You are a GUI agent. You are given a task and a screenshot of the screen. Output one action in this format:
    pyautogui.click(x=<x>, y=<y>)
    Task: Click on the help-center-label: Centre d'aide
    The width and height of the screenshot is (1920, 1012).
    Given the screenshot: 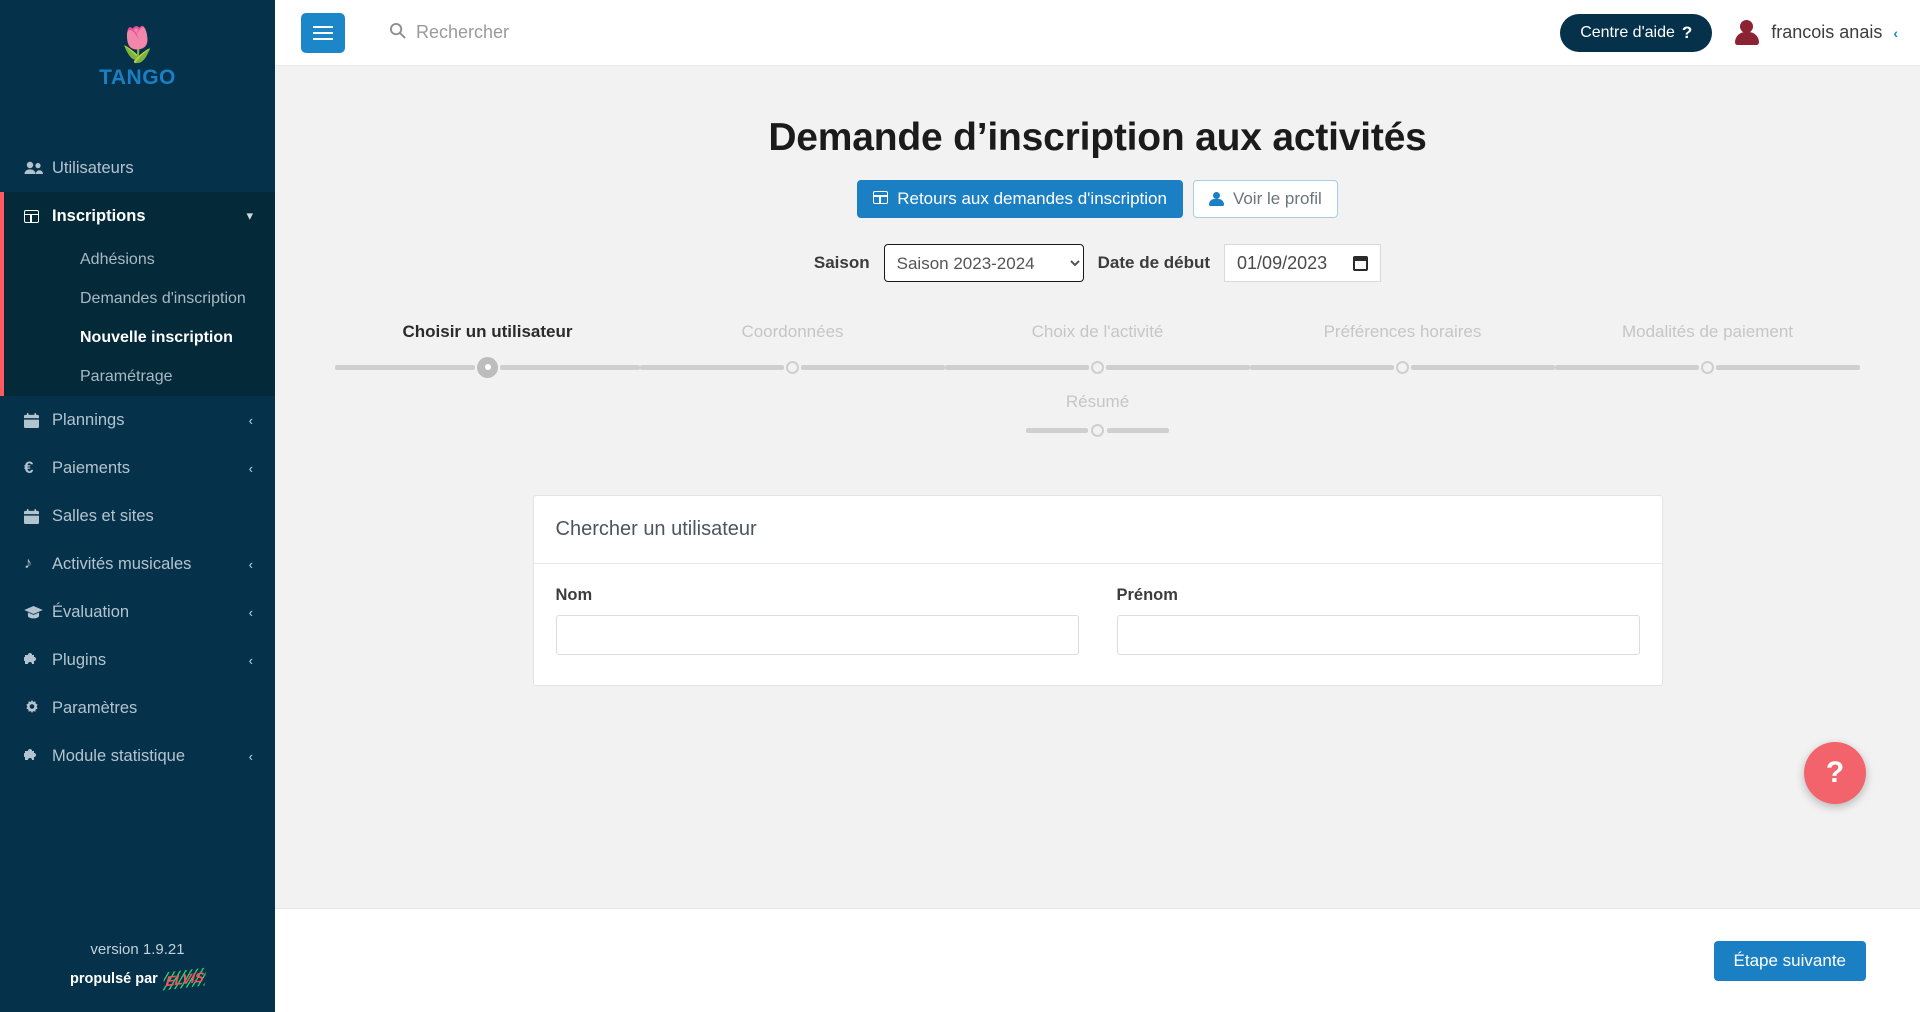 What is the action you would take?
    pyautogui.click(x=1627, y=32)
    